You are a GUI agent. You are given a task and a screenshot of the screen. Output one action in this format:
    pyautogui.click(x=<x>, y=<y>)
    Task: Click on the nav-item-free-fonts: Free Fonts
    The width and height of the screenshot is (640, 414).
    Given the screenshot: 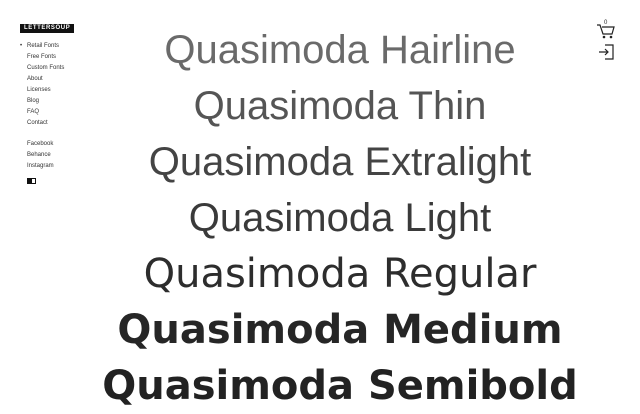 What is the action you would take?
    pyautogui.click(x=65, y=57)
    